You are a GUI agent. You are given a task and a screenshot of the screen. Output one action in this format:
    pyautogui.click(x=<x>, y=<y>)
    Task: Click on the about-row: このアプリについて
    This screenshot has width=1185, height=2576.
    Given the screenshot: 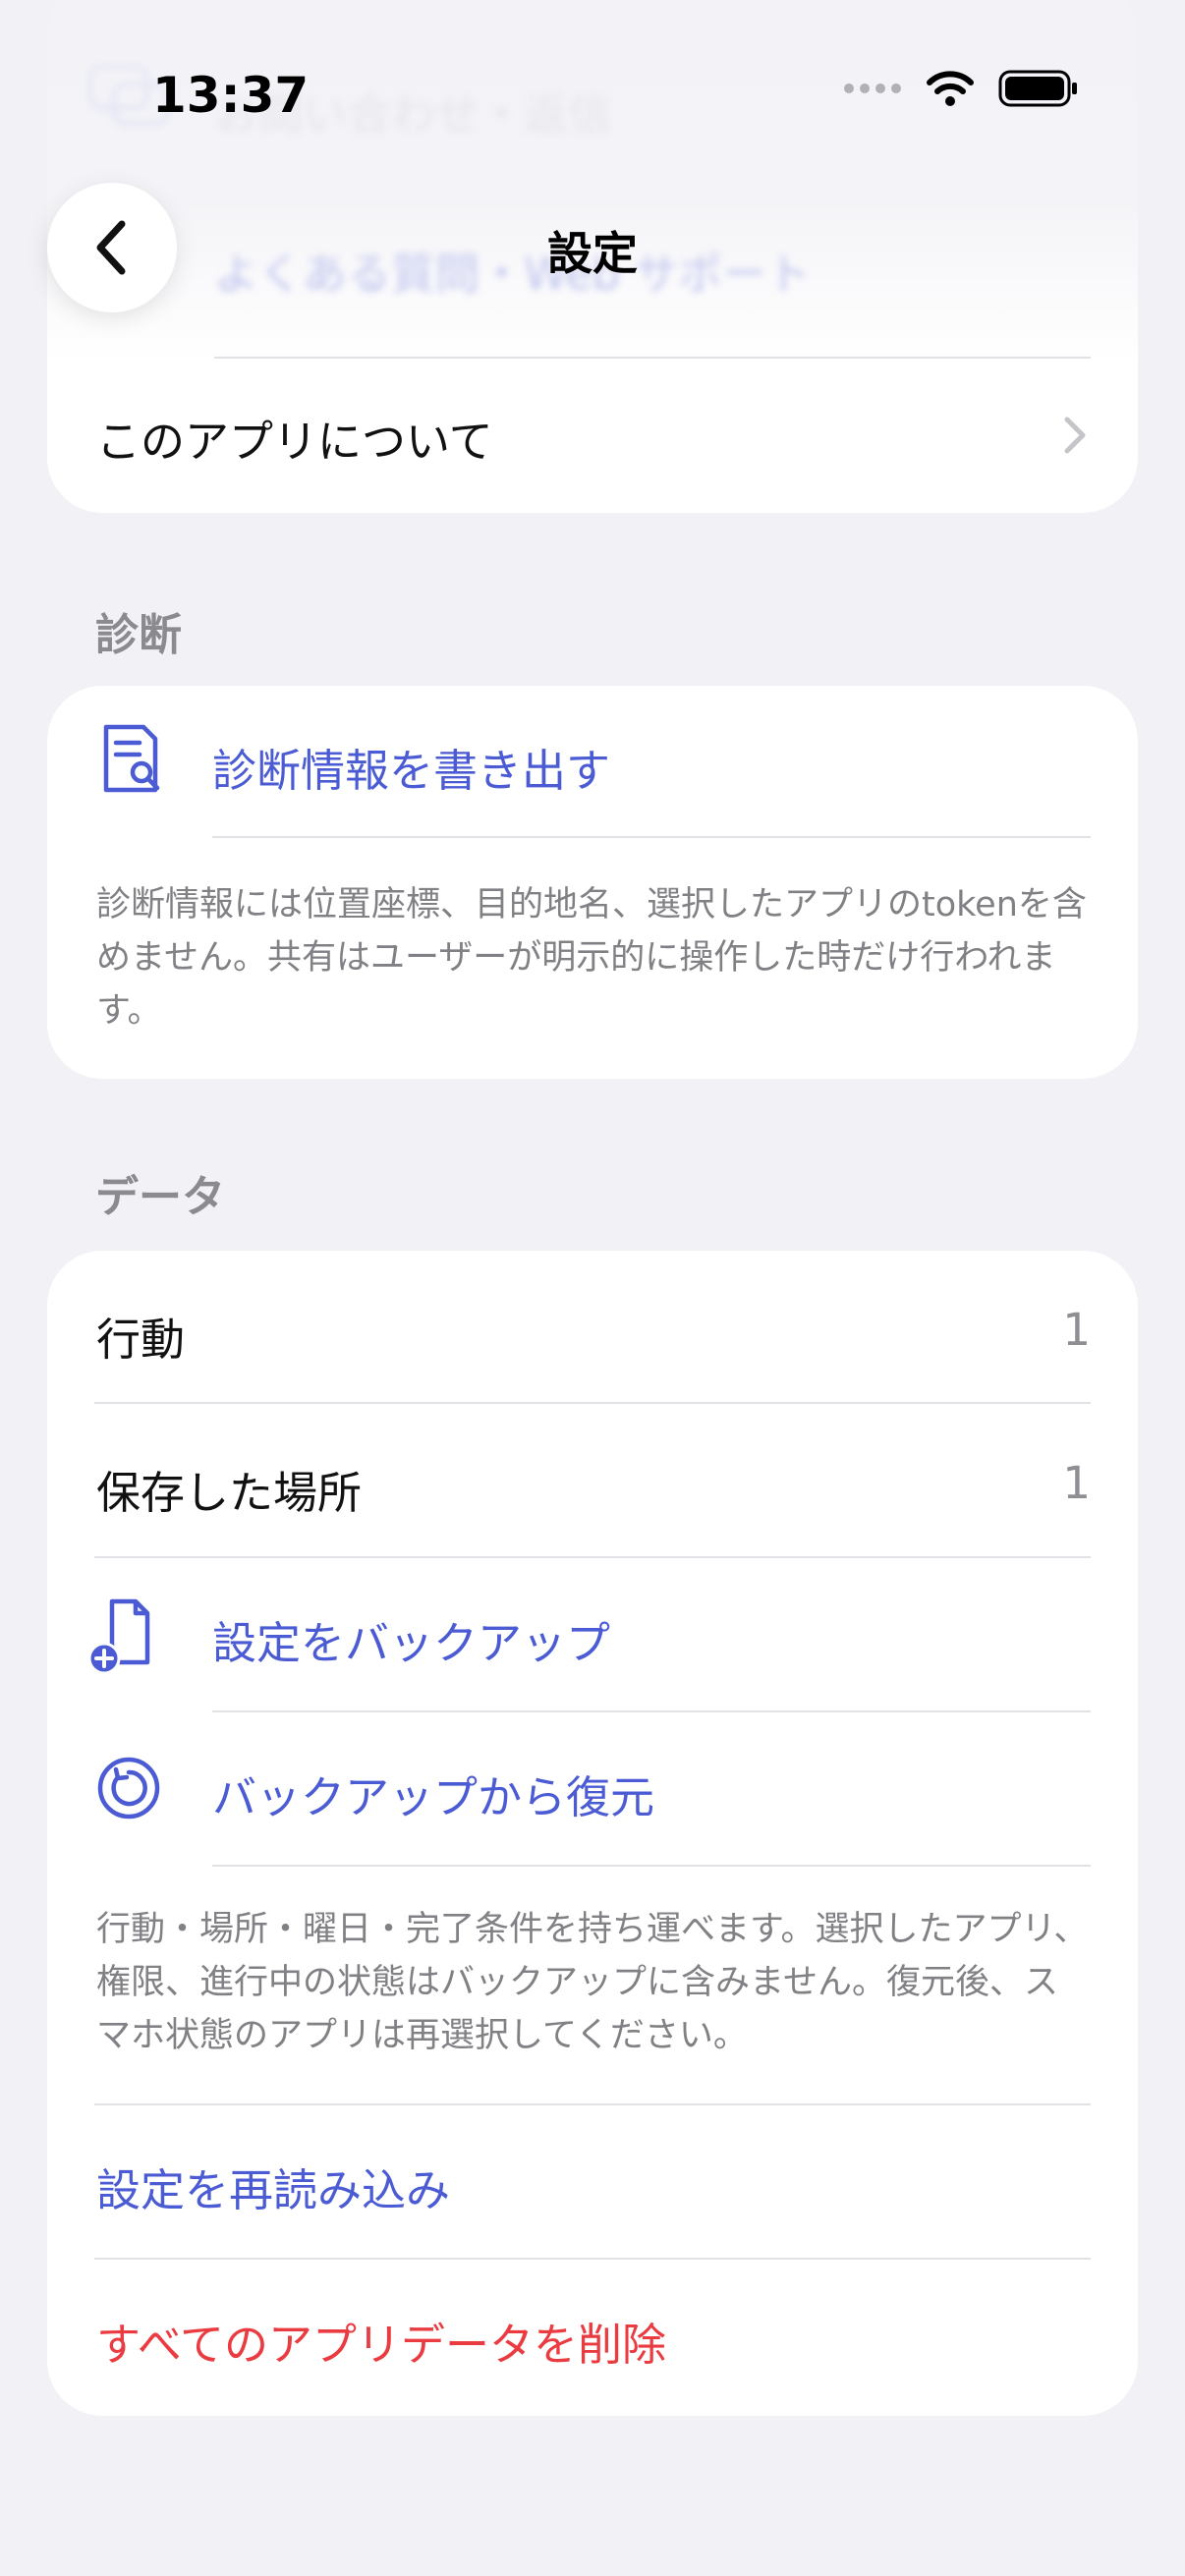 What is the action you would take?
    pyautogui.click(x=592, y=435)
    